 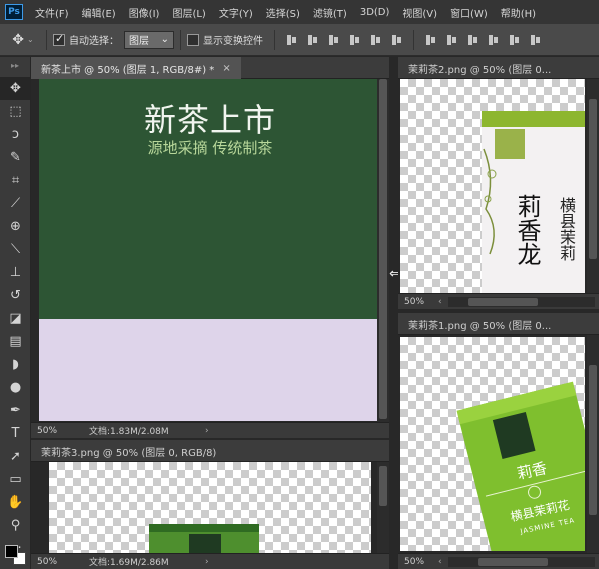 I want to click on dodge-tool-icon: ●, so click(x=15, y=387).